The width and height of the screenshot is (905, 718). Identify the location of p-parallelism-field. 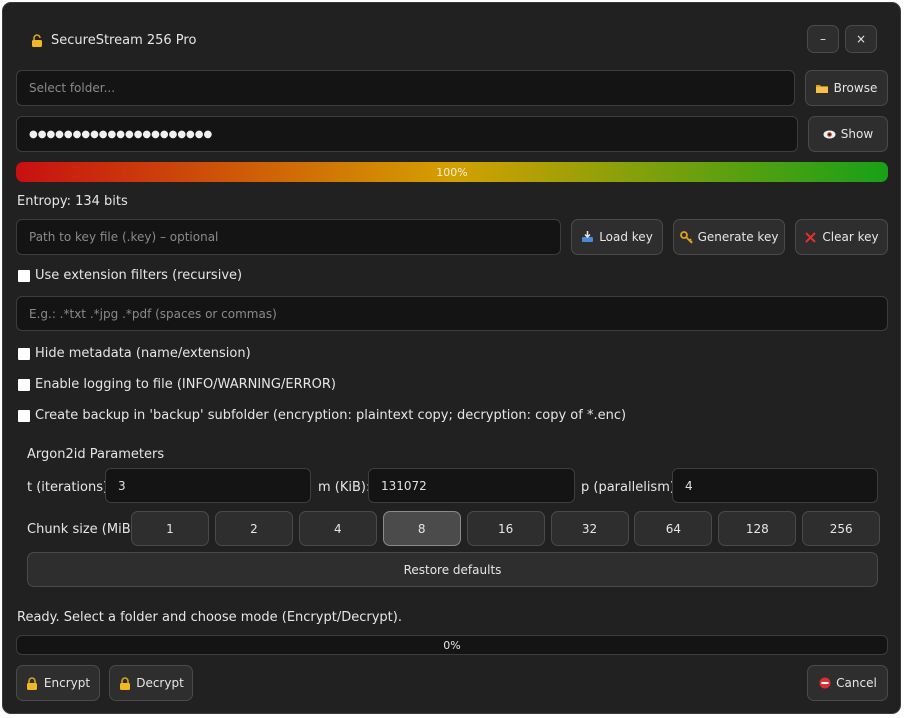
(775, 485).